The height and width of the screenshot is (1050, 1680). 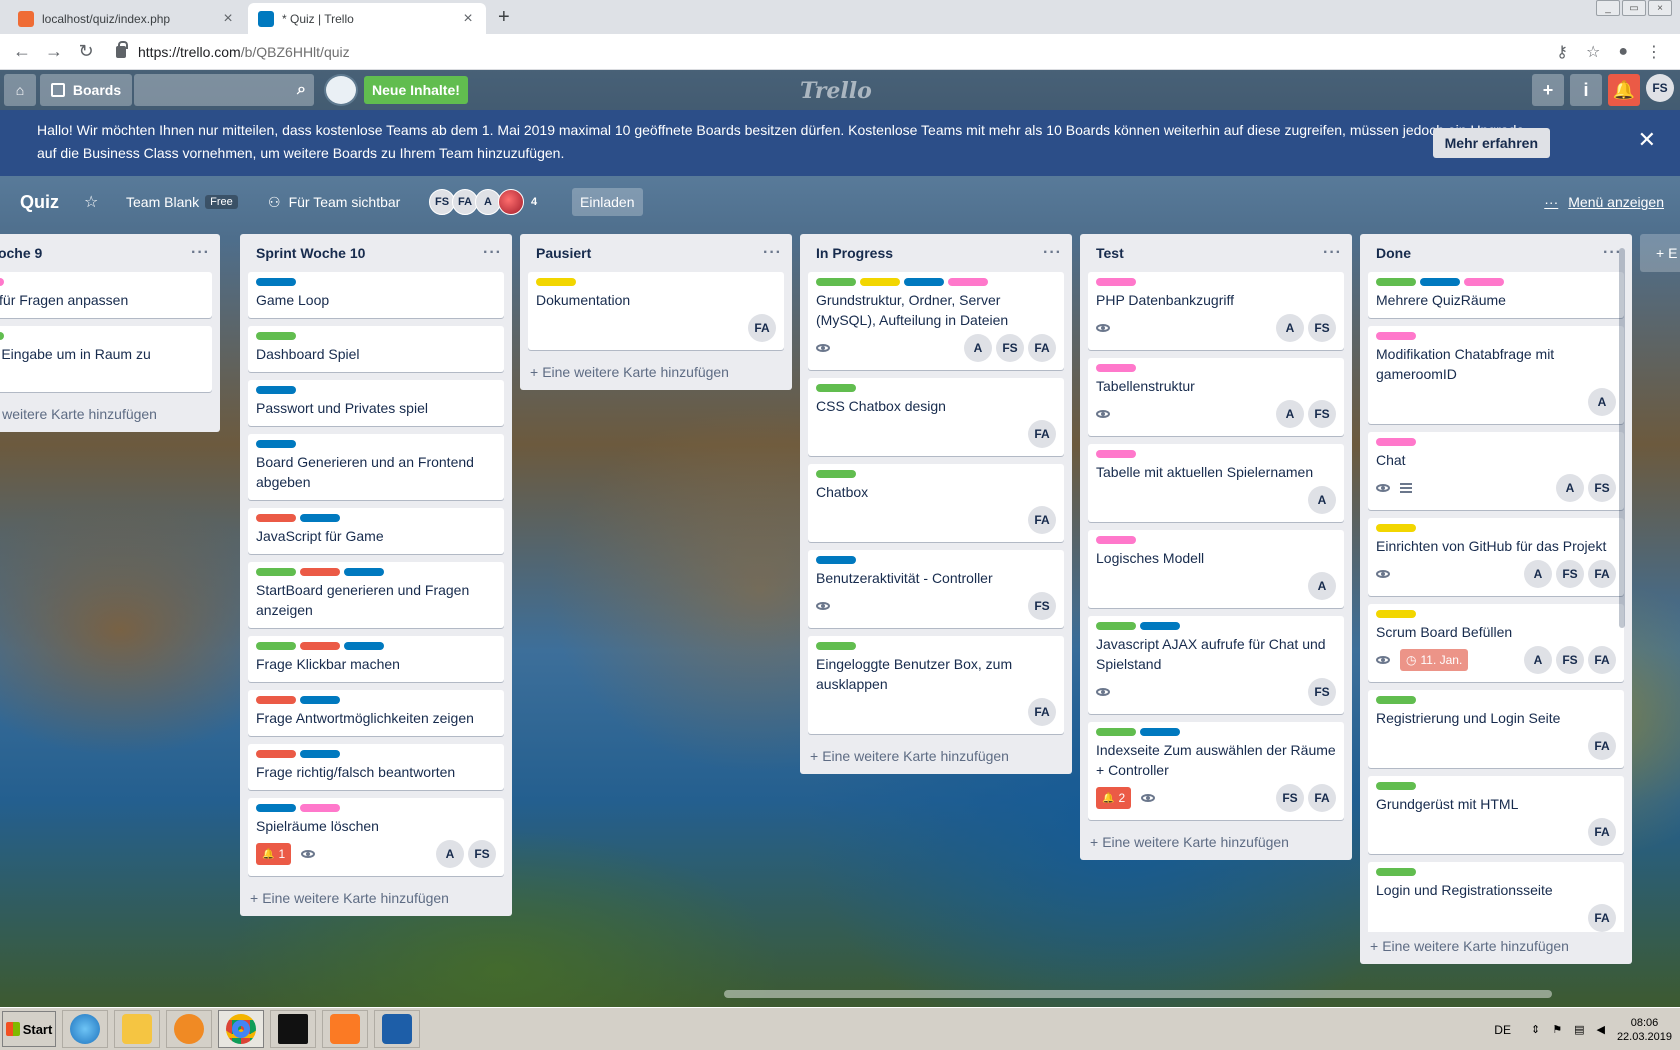 I want to click on list-title: Test, so click(x=1110, y=253).